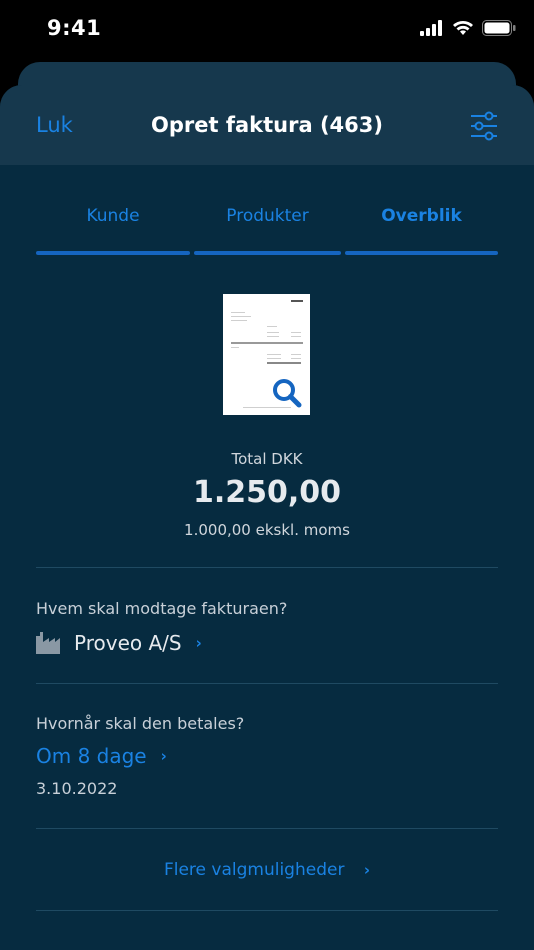  What do you see at coordinates (113, 216) in the screenshot?
I see `tab-label: Kunde` at bounding box center [113, 216].